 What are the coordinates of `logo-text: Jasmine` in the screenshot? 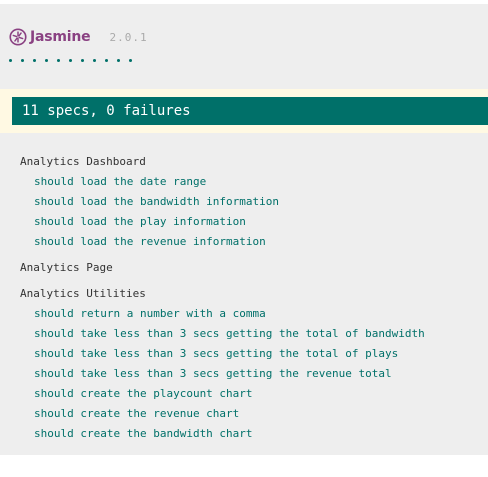 It's located at (60, 37).